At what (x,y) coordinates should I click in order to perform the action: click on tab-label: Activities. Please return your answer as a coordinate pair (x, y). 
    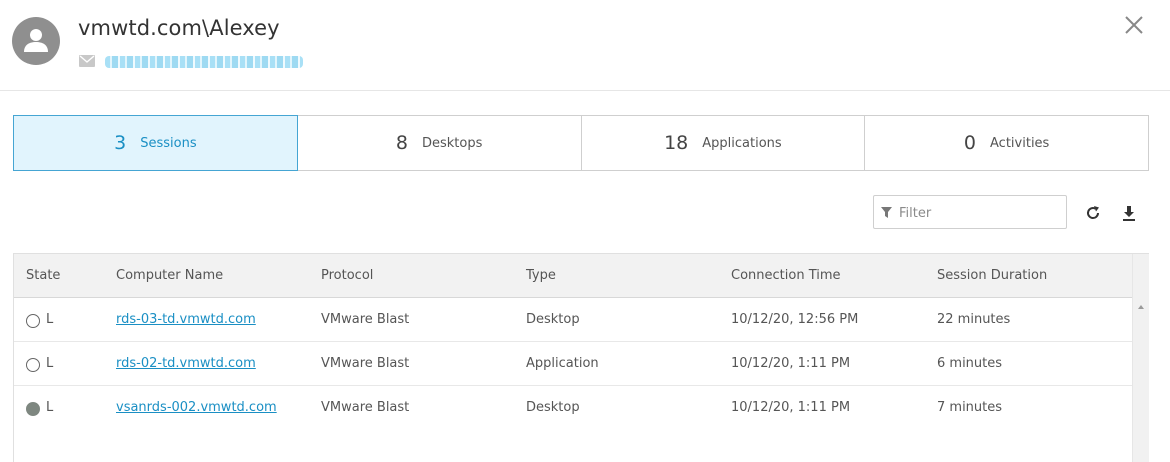
    Looking at the image, I should click on (1020, 143).